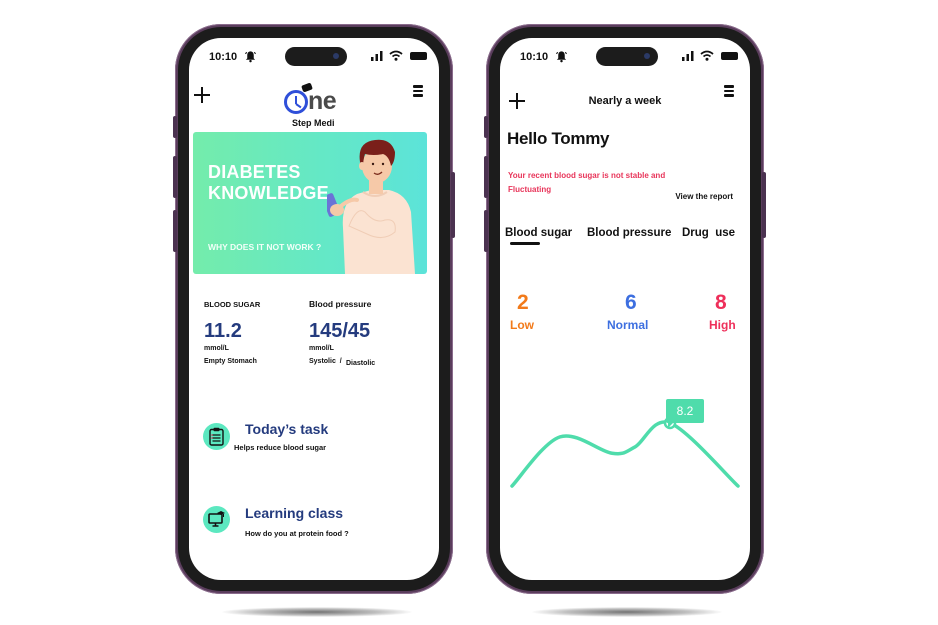 This screenshot has width=938, height=625. What do you see at coordinates (321, 348) in the screenshot?
I see `blood-pressure-unit: mmol/L` at bounding box center [321, 348].